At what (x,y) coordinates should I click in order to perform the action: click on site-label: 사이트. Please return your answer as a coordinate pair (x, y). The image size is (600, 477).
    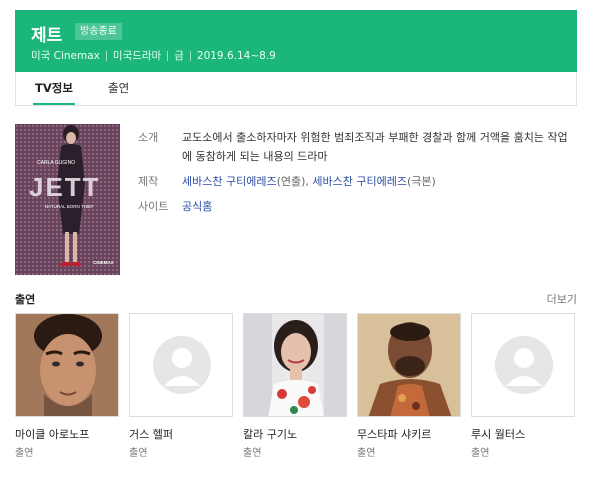
    Looking at the image, I should click on (153, 206).